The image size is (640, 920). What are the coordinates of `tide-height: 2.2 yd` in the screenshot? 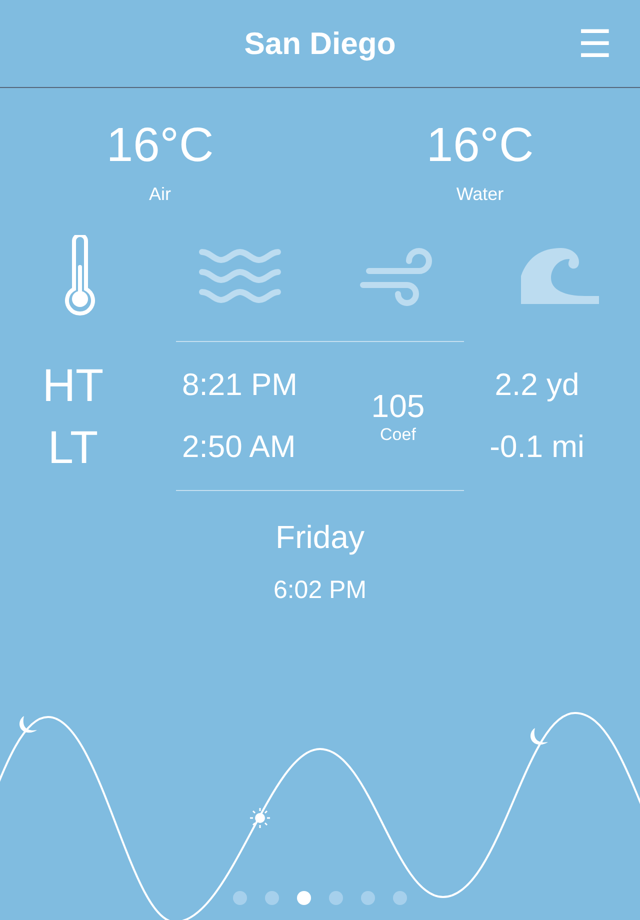 It's located at (537, 385).